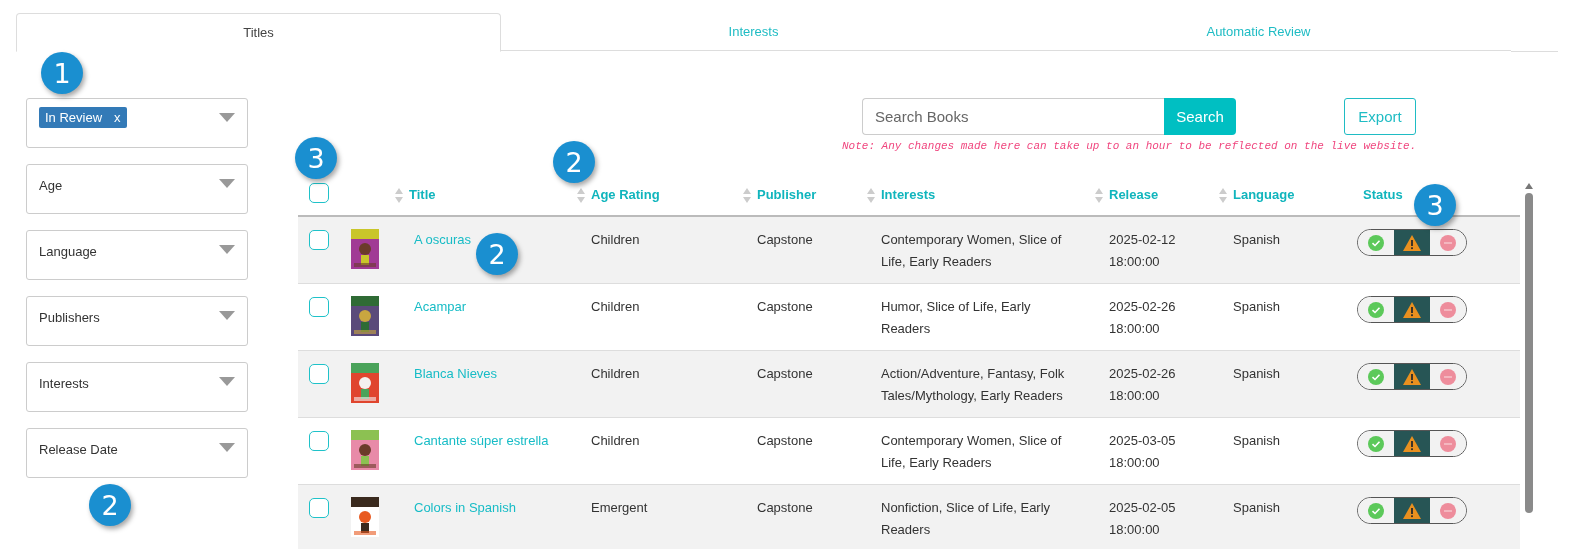  What do you see at coordinates (1134, 195) in the screenshot?
I see `column-header: Release` at bounding box center [1134, 195].